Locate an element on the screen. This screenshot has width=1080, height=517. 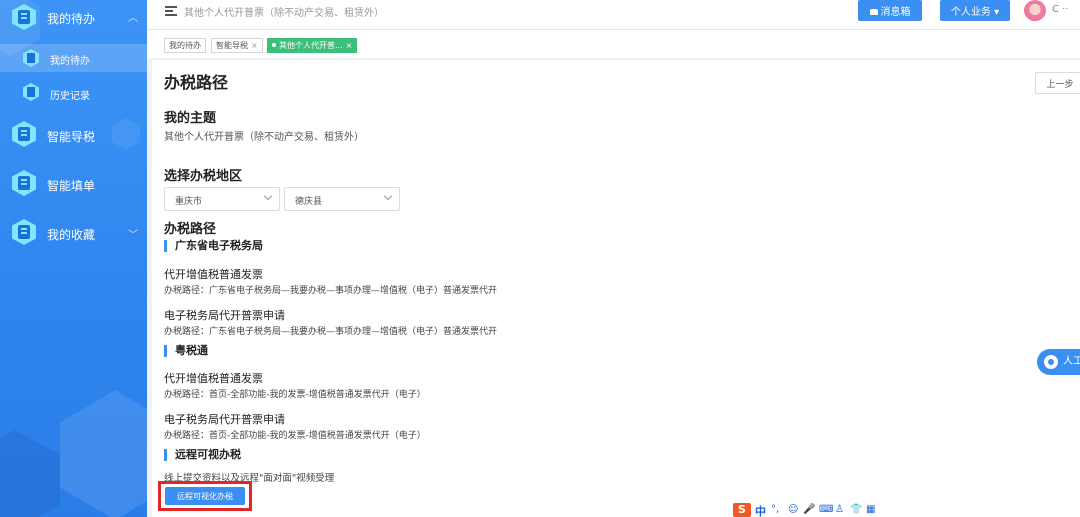
message-icon is located at coordinates (873, 12).